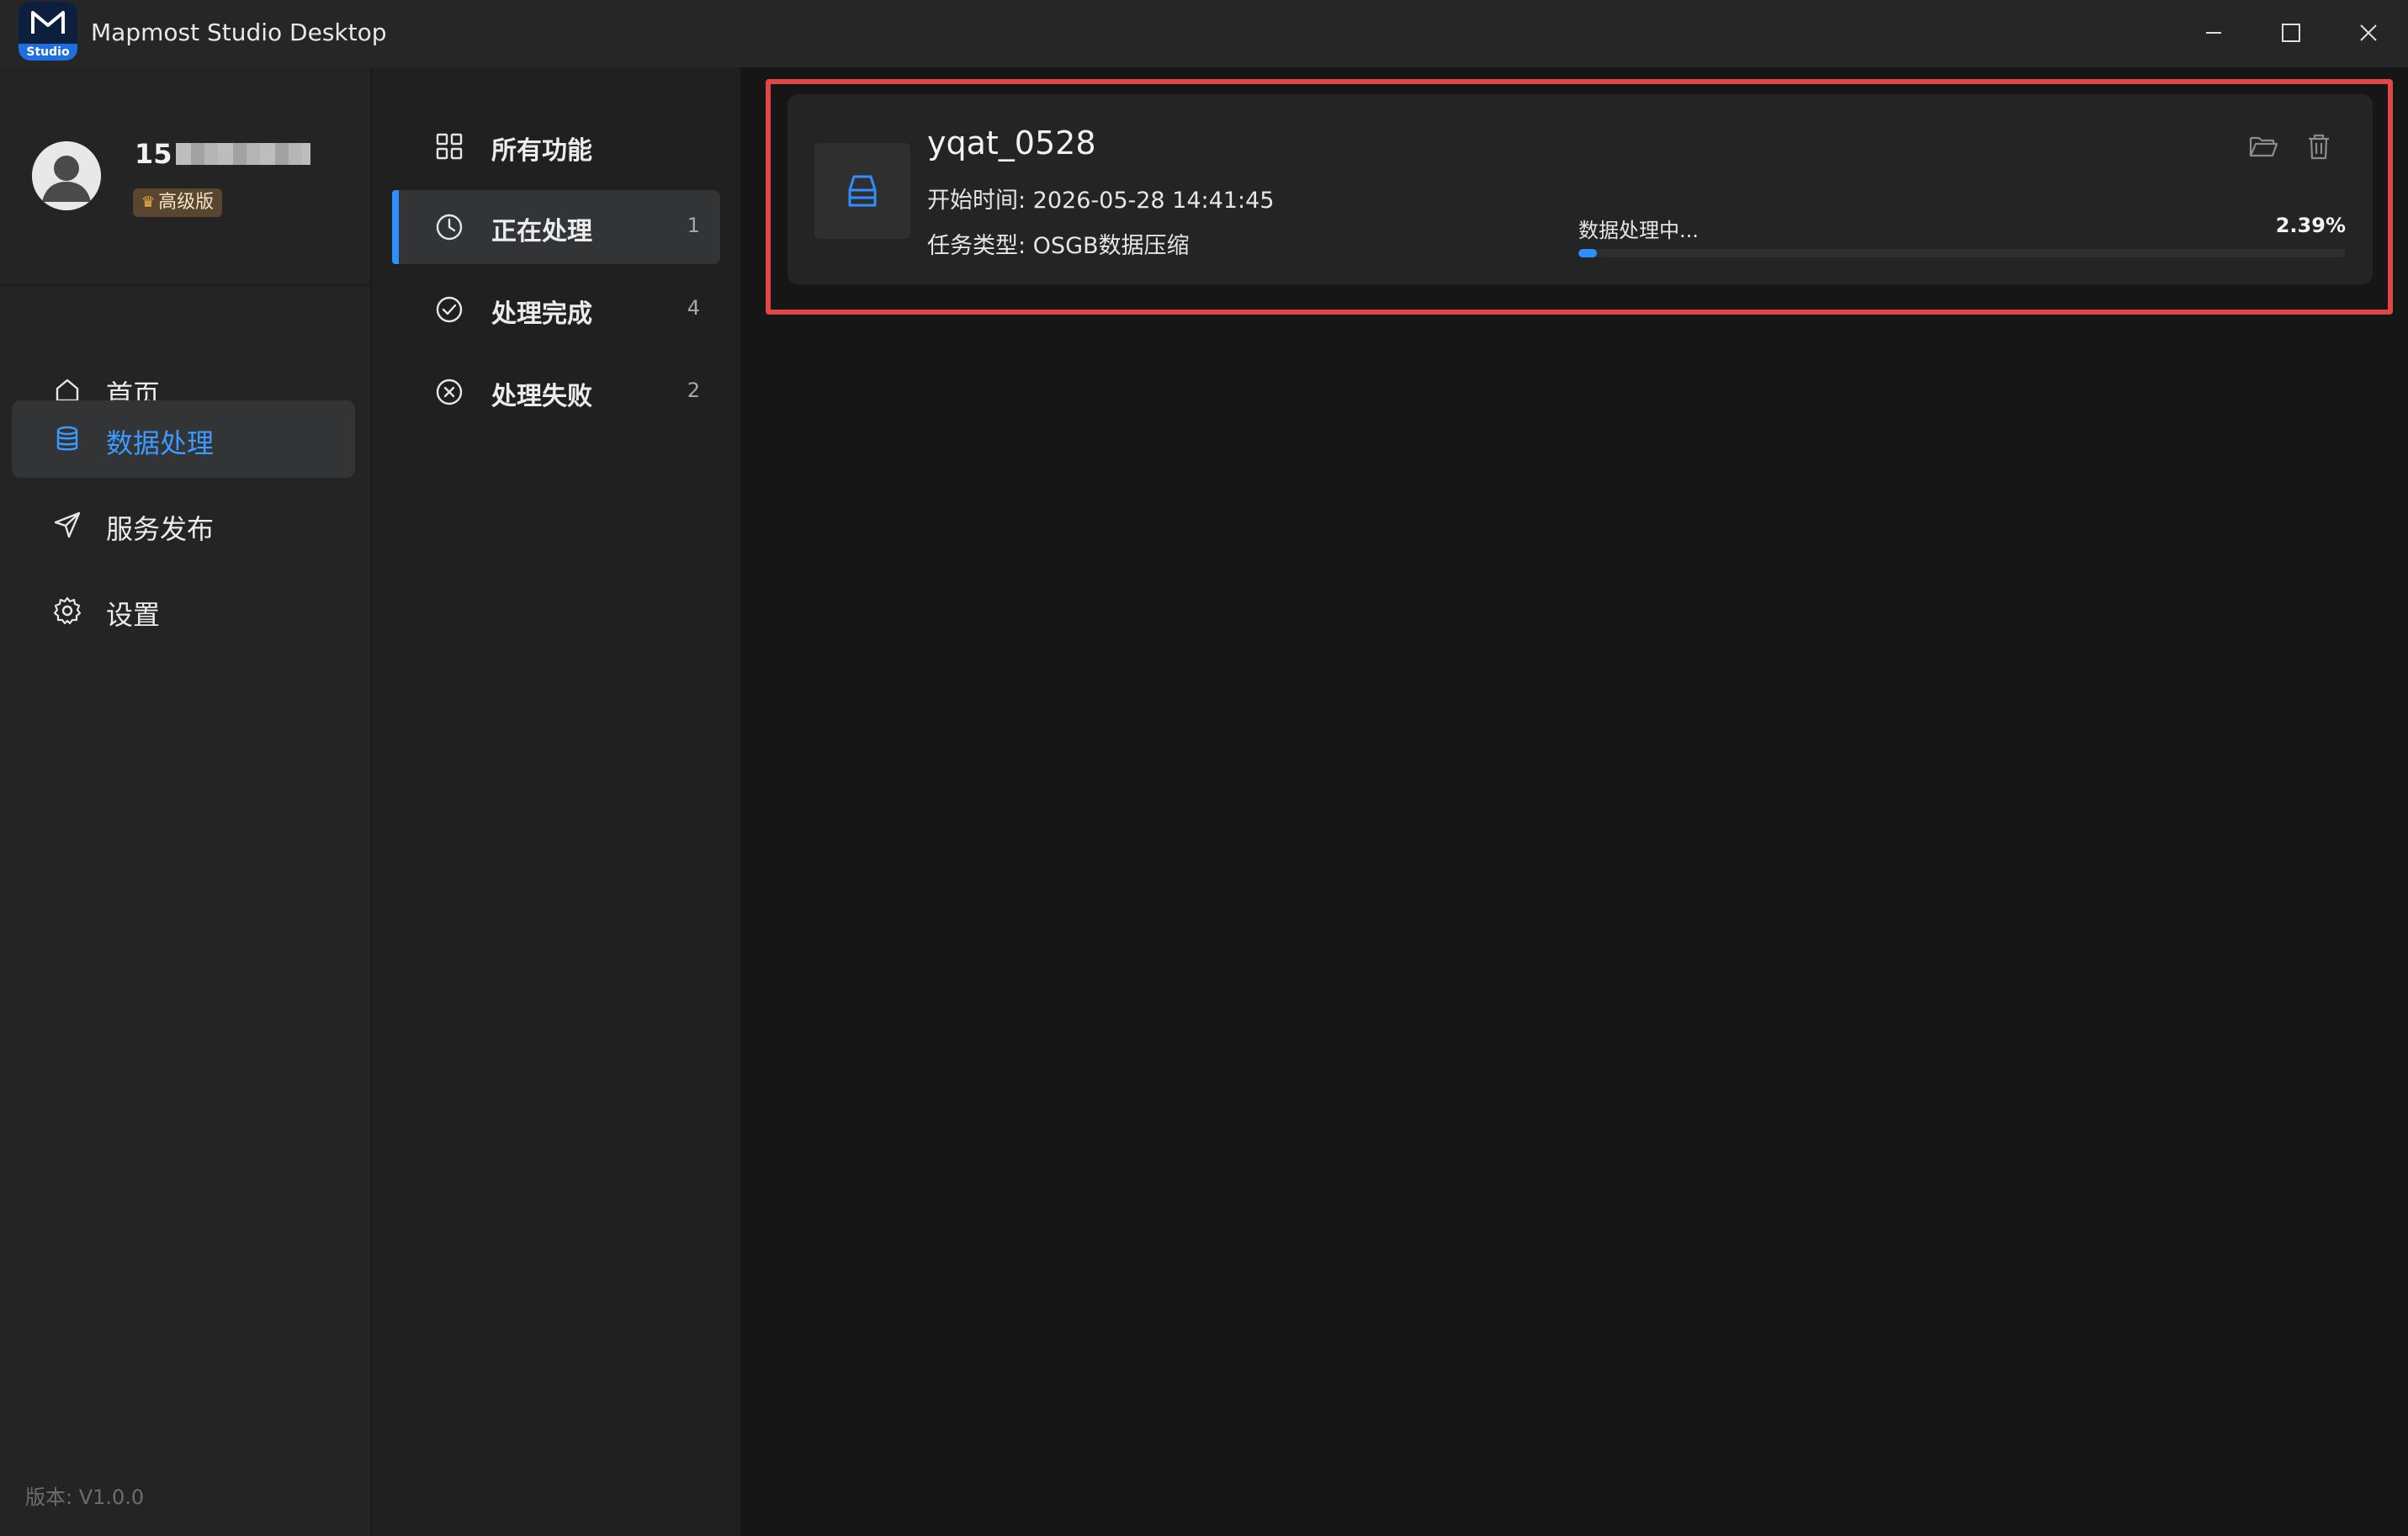 The height and width of the screenshot is (1536, 2408). What do you see at coordinates (148, 202) in the screenshot?
I see `crown-icon: ♛` at bounding box center [148, 202].